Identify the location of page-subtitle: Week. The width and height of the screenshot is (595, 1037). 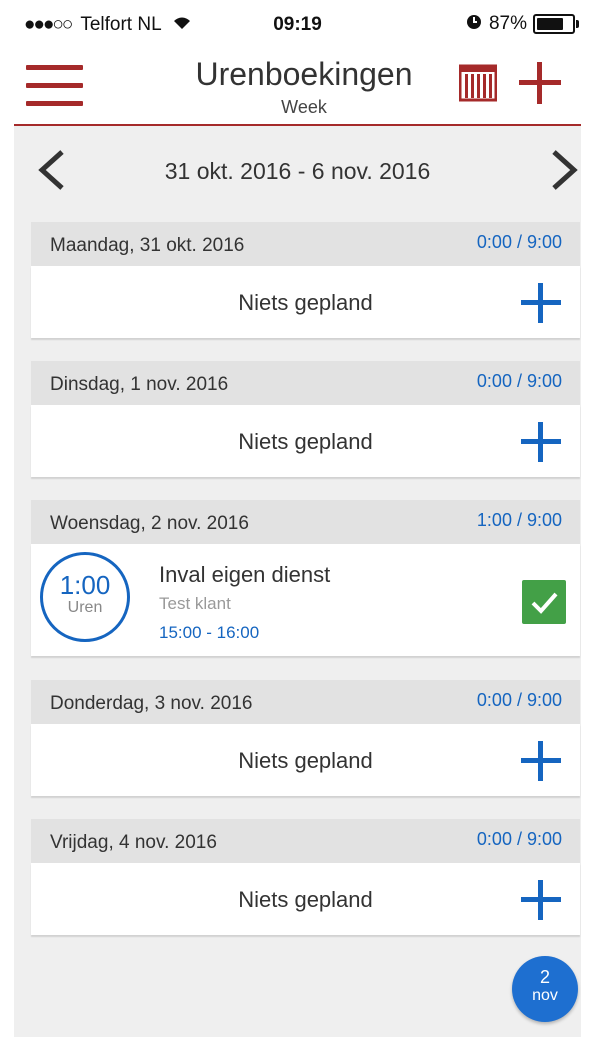
(304, 107).